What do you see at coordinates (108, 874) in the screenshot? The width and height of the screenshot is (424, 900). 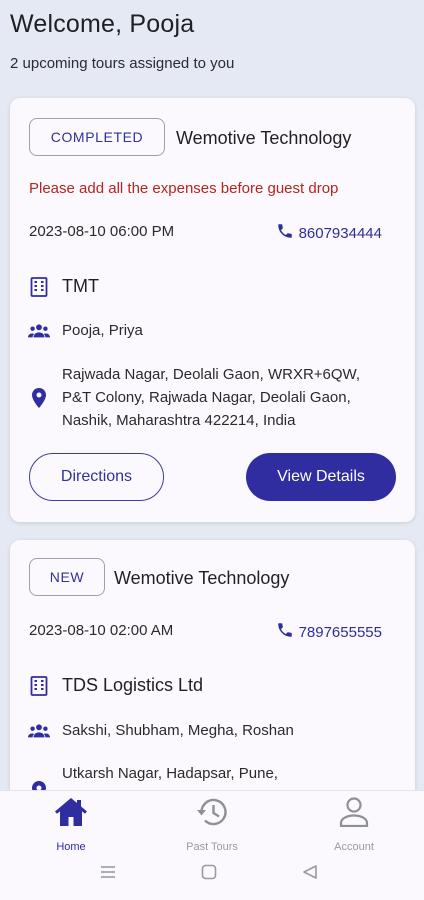 I see `recents-icon` at bounding box center [108, 874].